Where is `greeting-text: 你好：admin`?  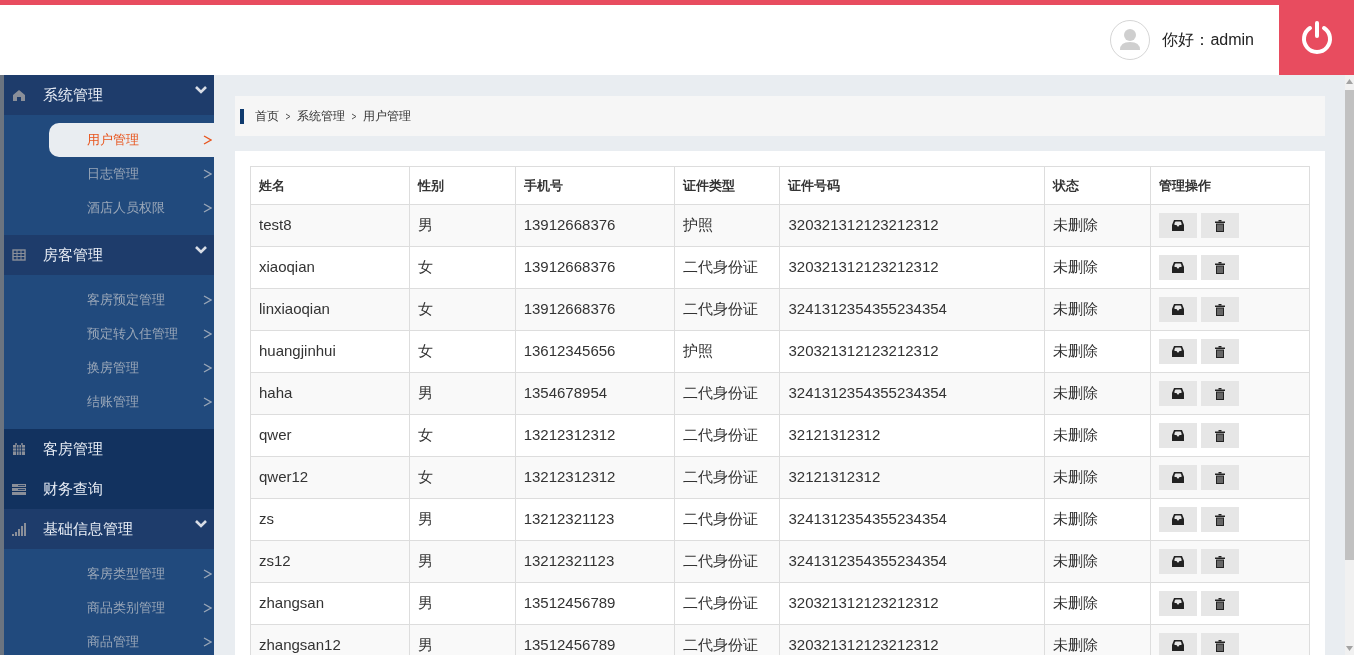
greeting-text: 你好：admin is located at coordinates (1208, 40).